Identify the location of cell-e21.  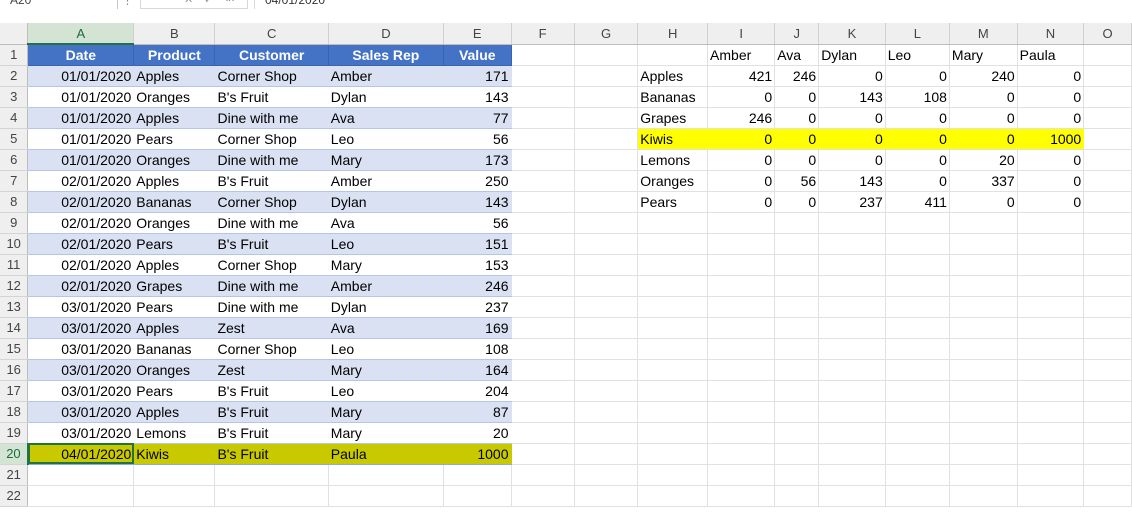
(477, 475).